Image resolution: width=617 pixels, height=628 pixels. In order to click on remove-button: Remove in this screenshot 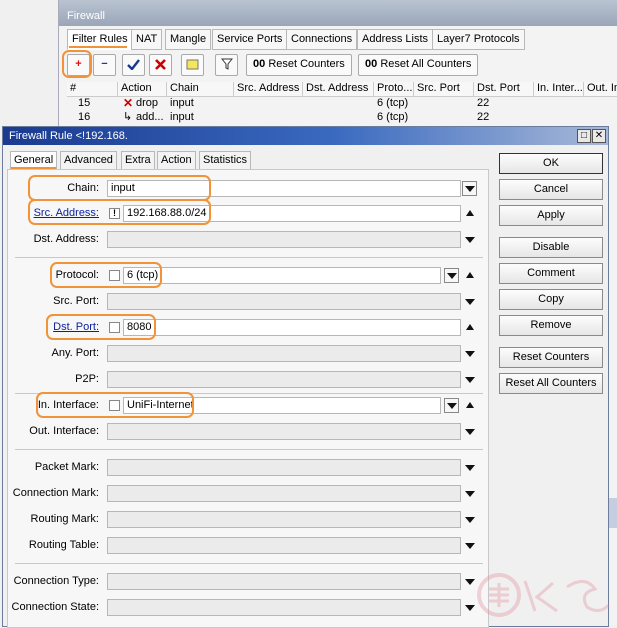, I will do `click(551, 325)`.